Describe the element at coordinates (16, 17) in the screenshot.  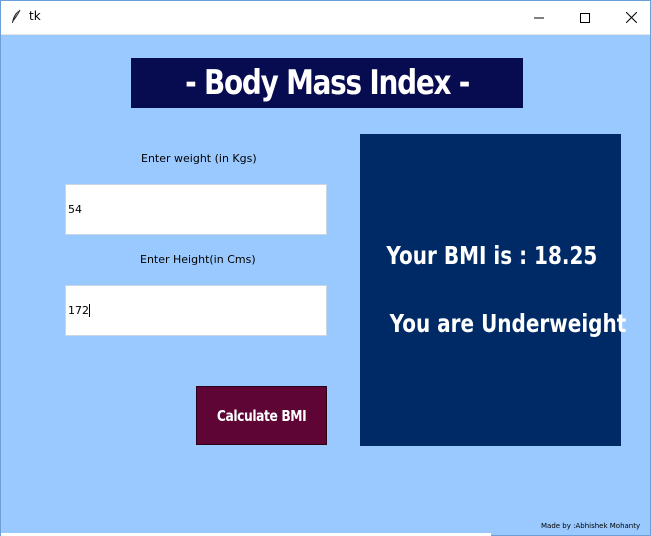
I see `feather-icon` at that location.